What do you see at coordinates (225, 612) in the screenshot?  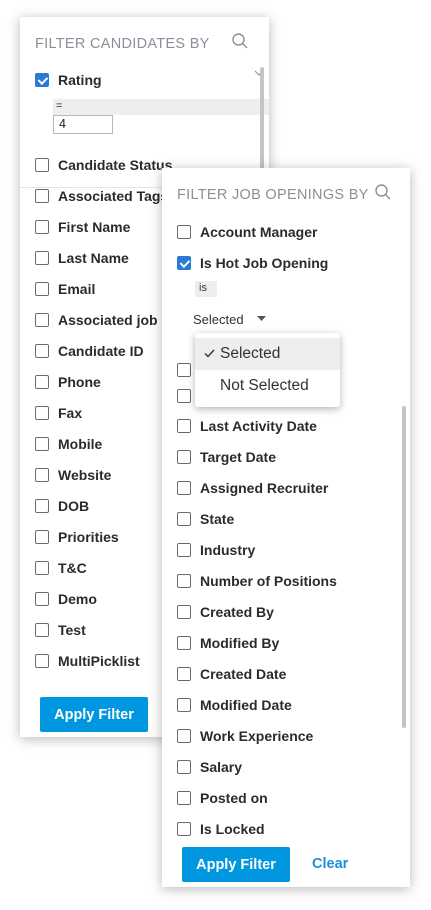 I see `filter-option-created-by: Created By` at bounding box center [225, 612].